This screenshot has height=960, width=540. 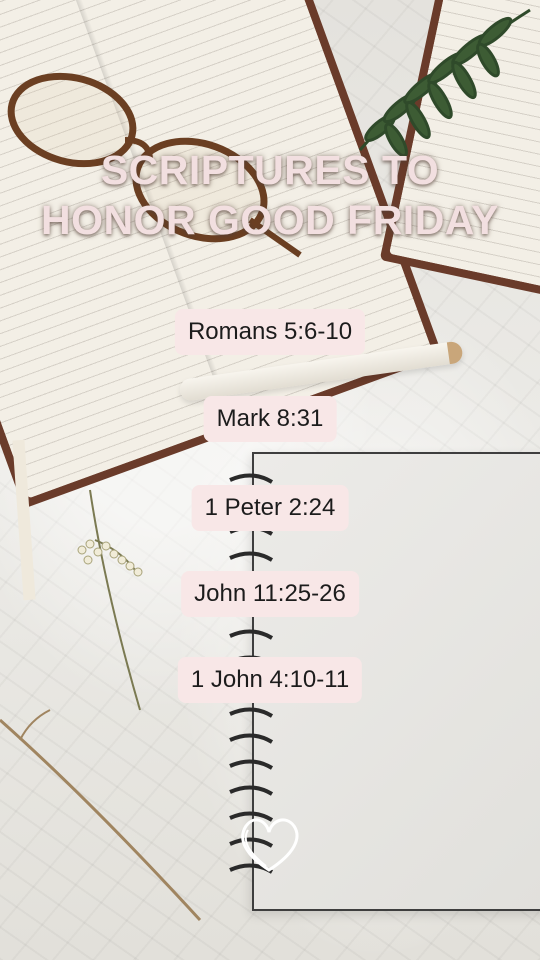 What do you see at coordinates (270, 594) in the screenshot?
I see `scripture-pill-john: John 11:25-26` at bounding box center [270, 594].